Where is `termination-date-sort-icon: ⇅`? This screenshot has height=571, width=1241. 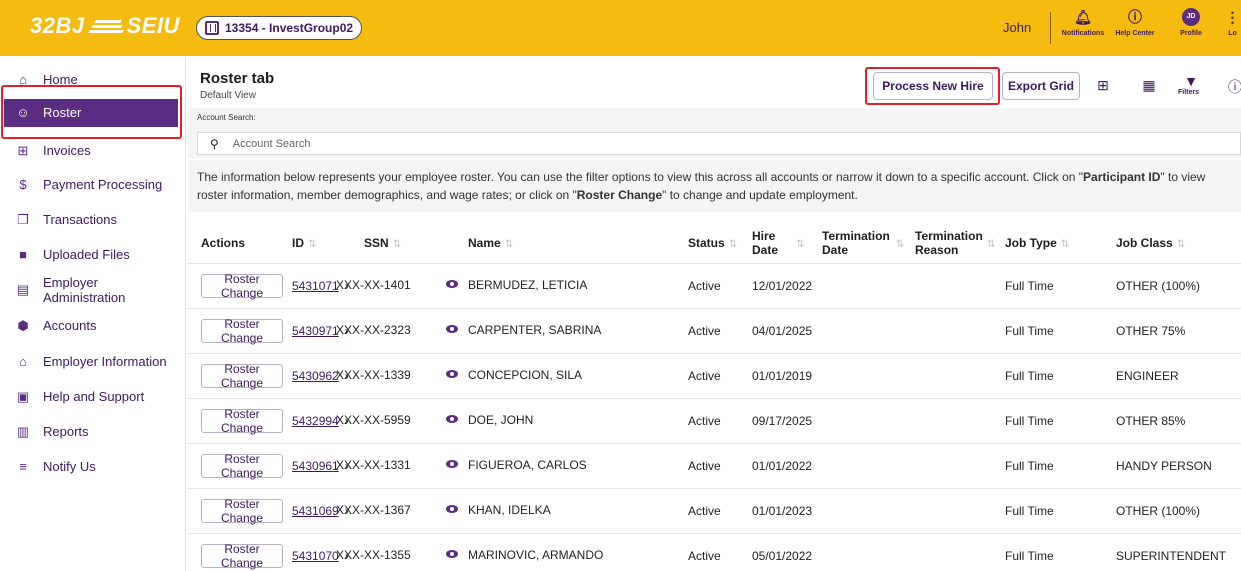
termination-date-sort-icon: ⇅ is located at coordinates (898, 244).